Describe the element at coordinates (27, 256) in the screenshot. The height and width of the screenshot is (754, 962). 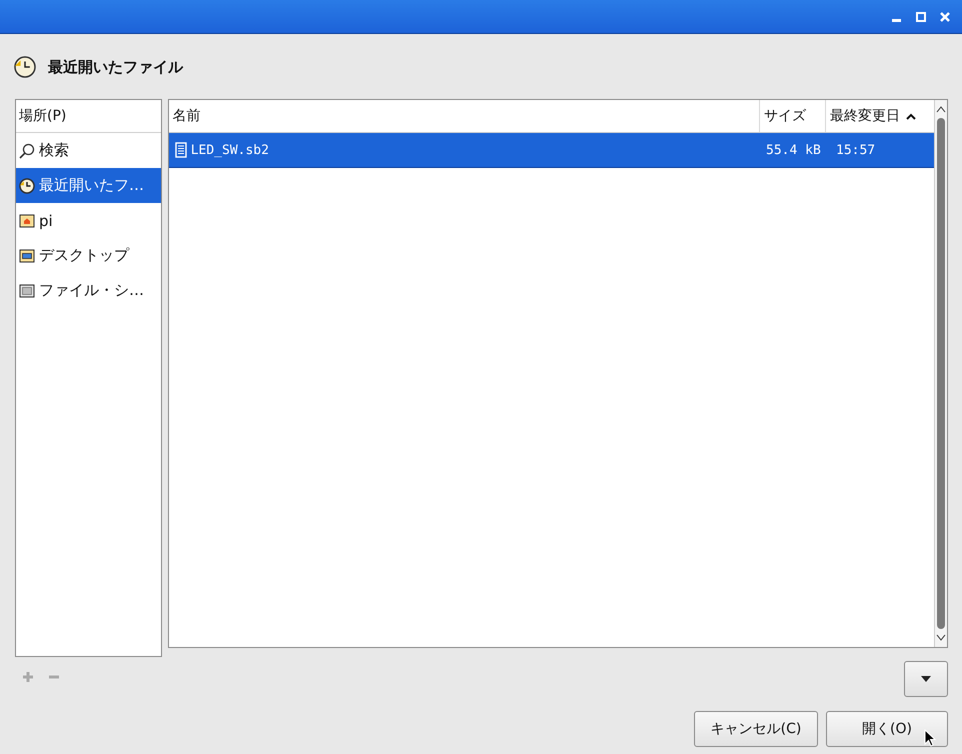
I see `folder-icon` at that location.